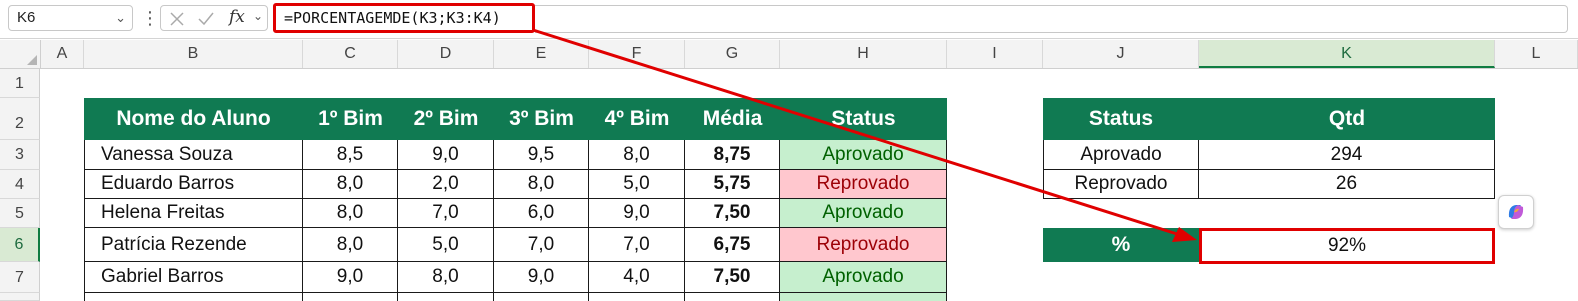 Image resolution: width=1578 pixels, height=301 pixels. Describe the element at coordinates (193, 155) in the screenshot. I see `table-cell-name: Vanessa Souza` at that location.